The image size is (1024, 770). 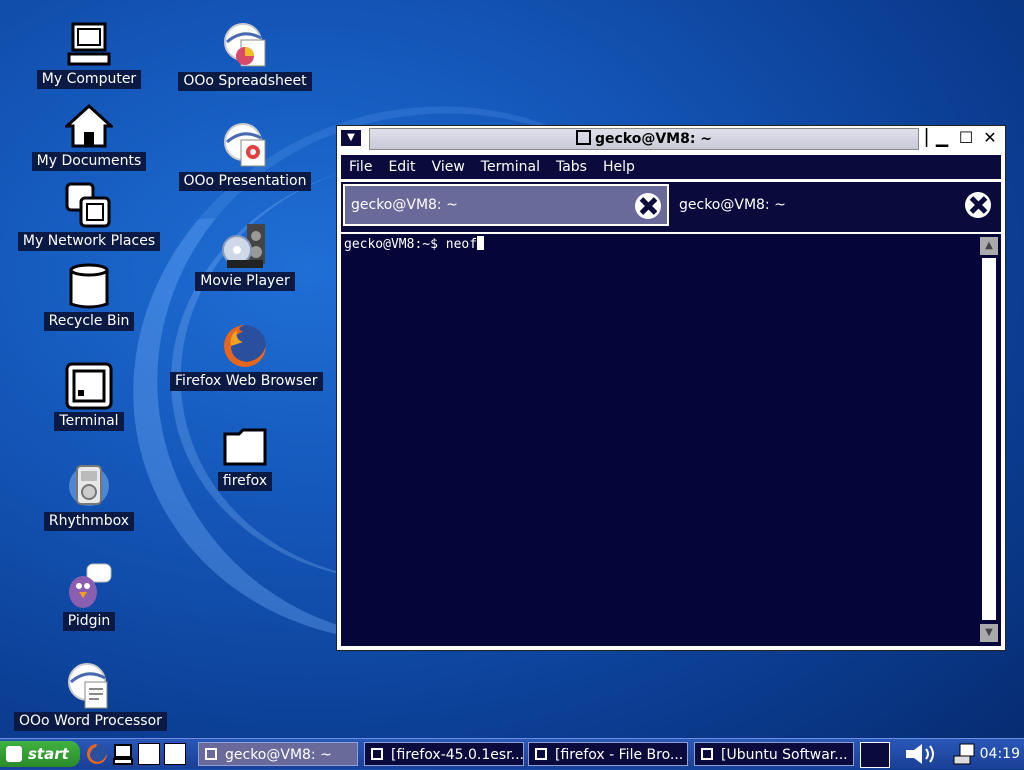 I want to click on computer-icon, so click(x=89, y=44).